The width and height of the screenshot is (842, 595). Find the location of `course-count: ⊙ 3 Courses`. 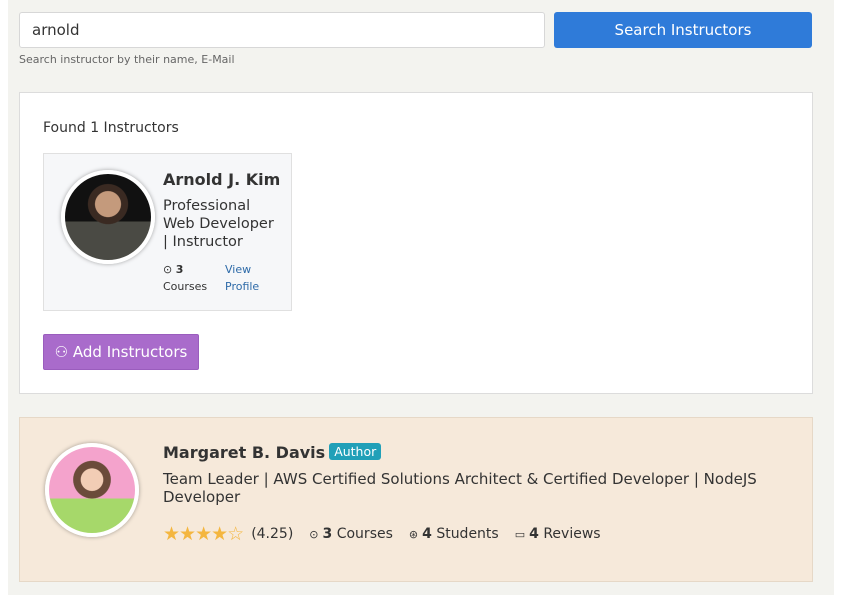

course-count: ⊙ 3 Courses is located at coordinates (185, 278).